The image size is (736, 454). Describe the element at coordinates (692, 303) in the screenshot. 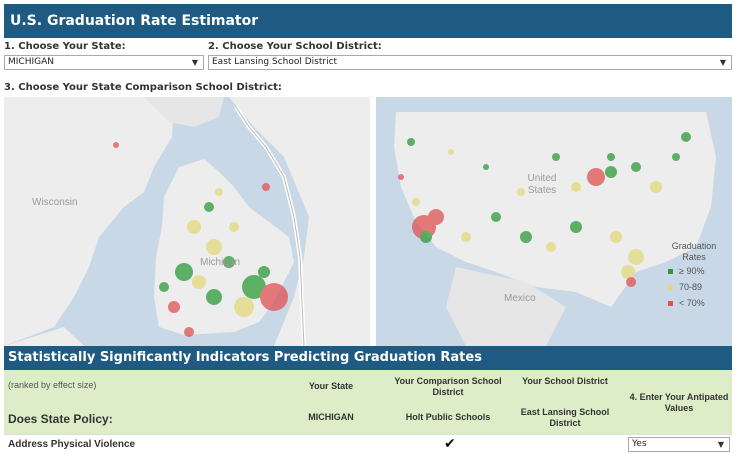

I see `legend-label-low: < 70%` at that location.